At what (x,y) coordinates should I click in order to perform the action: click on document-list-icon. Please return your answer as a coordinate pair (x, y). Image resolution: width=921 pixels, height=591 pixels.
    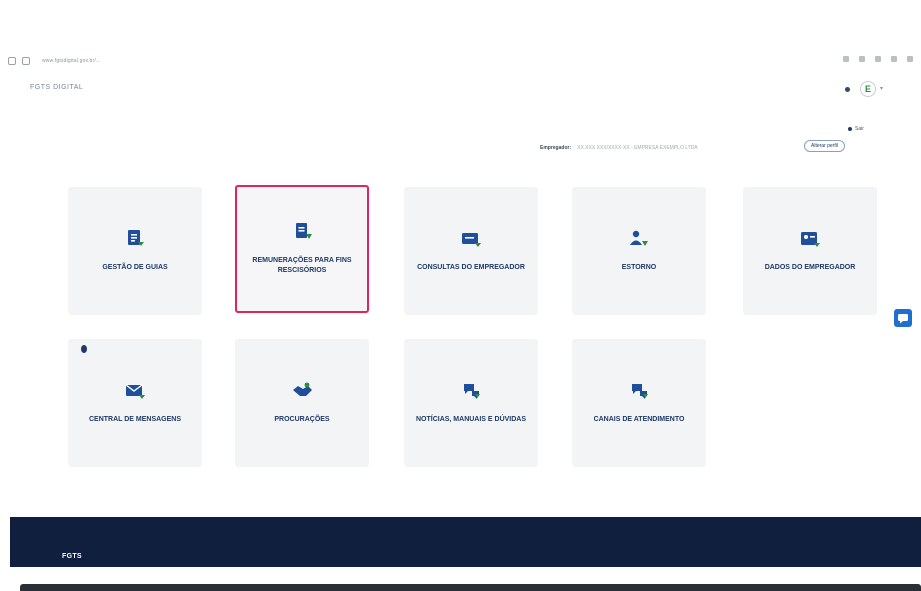
    Looking at the image, I should click on (136, 237).